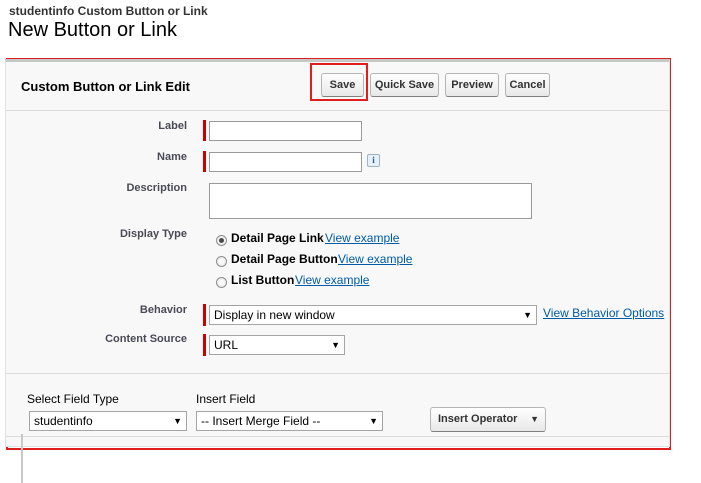  I want to click on insert-field-label: Insert Field, so click(226, 399).